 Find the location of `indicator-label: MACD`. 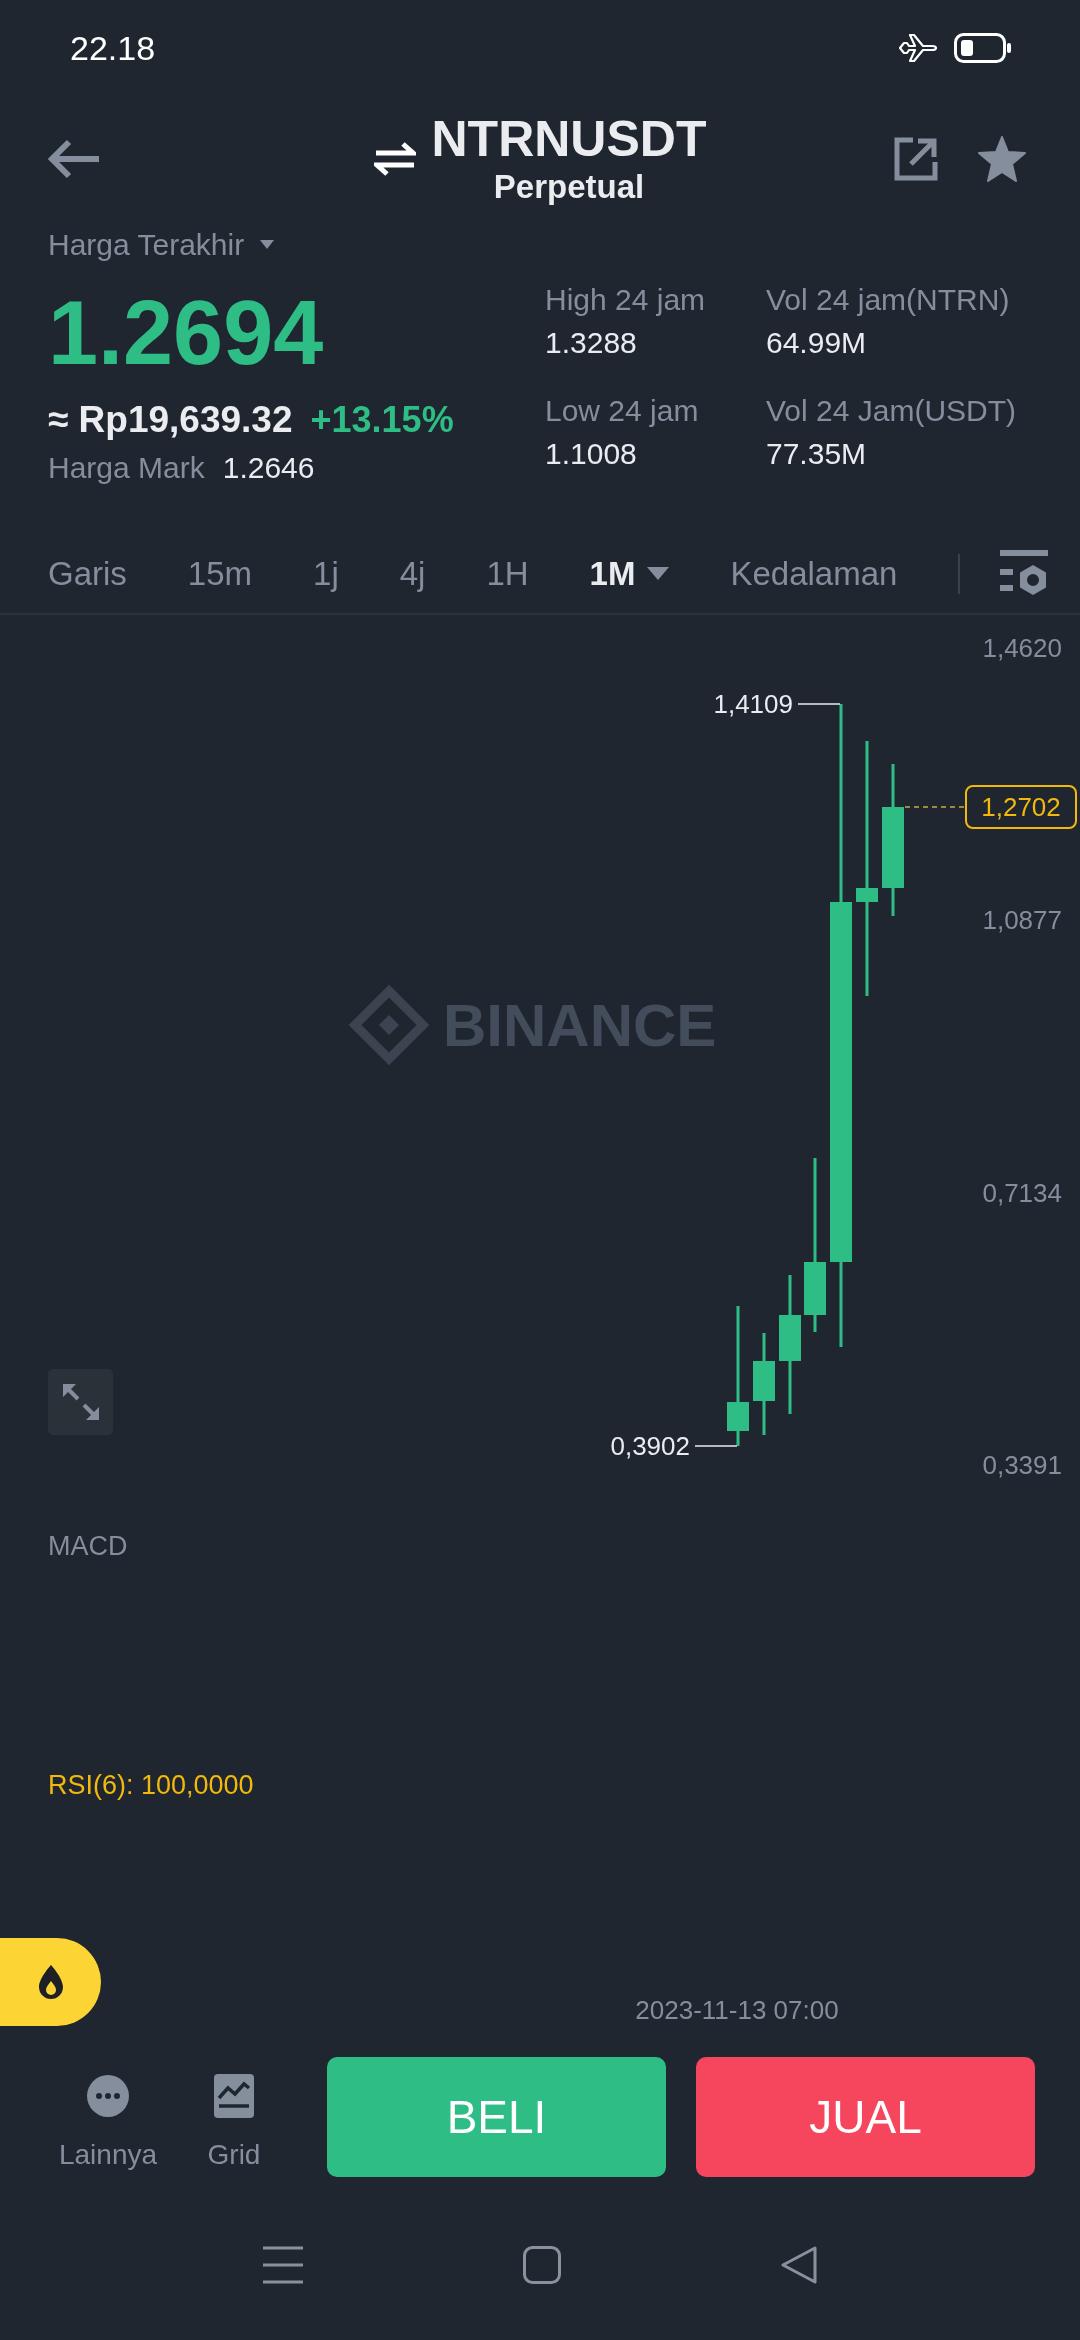

indicator-label: MACD is located at coordinates (88, 1546).